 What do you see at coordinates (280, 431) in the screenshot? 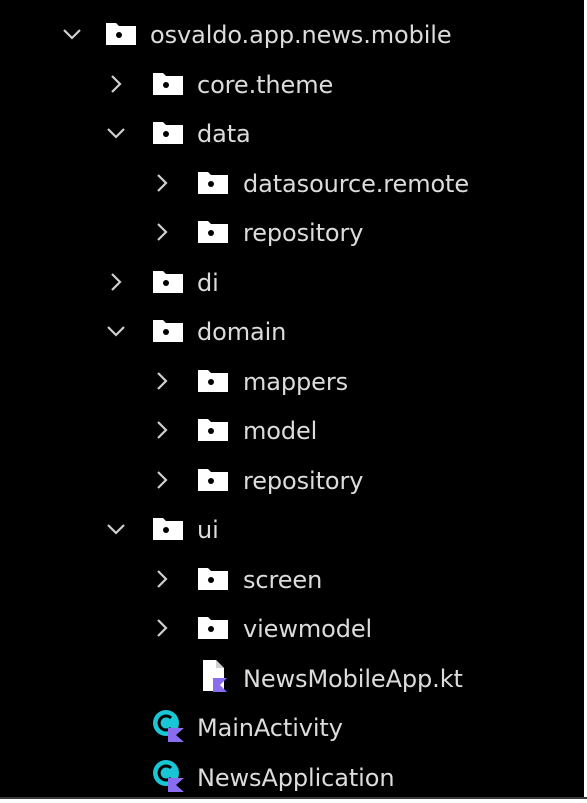
I see `tree-node-label: model` at bounding box center [280, 431].